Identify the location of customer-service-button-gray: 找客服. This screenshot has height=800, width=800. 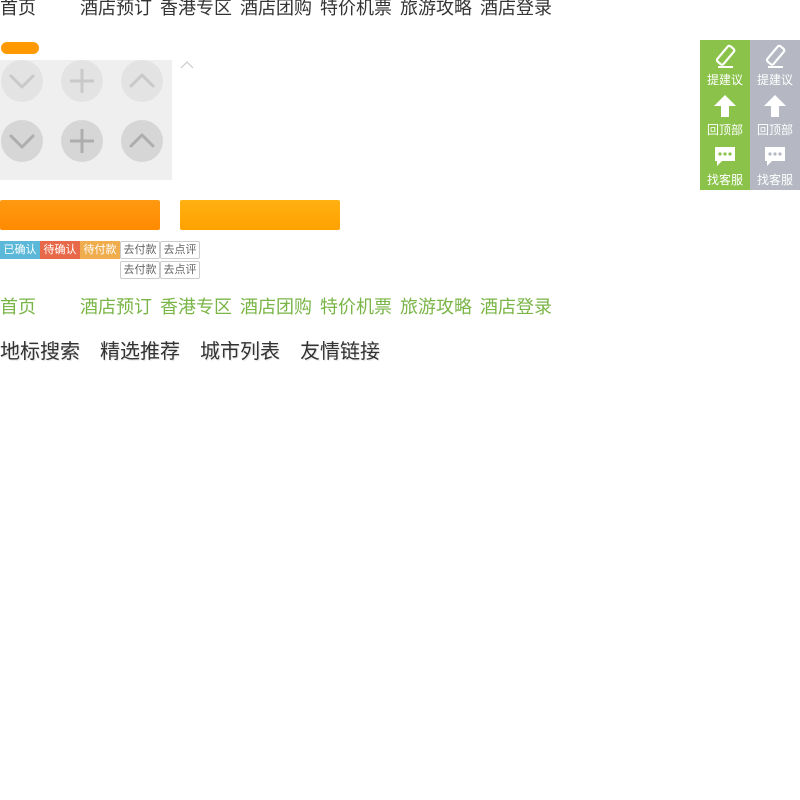
(775, 165).